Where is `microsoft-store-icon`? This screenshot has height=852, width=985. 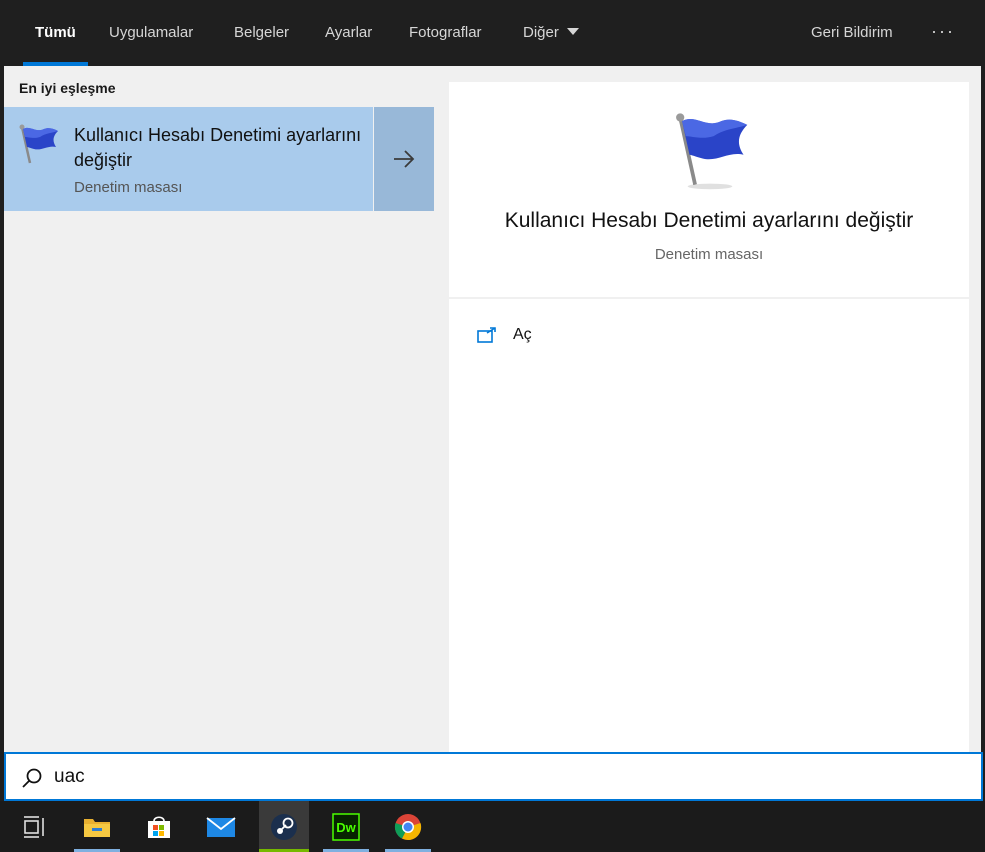 microsoft-store-icon is located at coordinates (159, 826).